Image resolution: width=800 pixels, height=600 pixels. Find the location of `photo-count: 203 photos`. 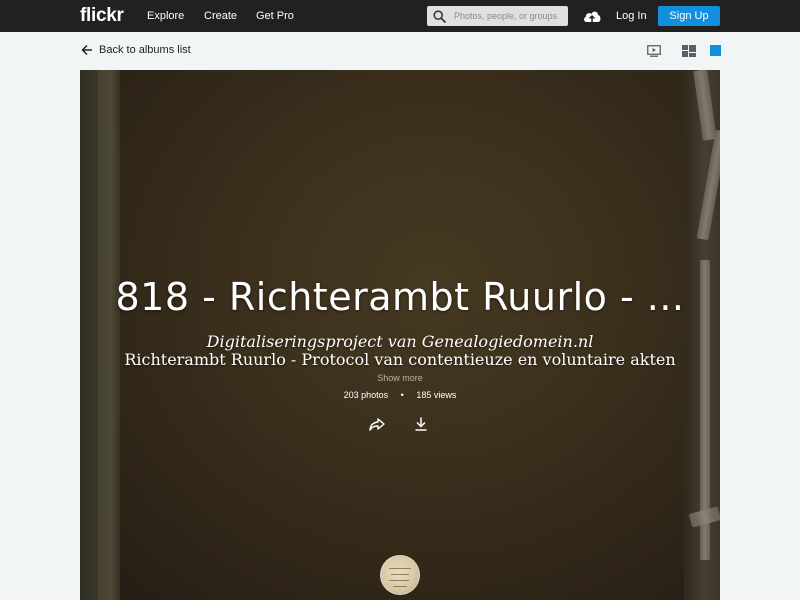

photo-count: 203 photos is located at coordinates (366, 395).